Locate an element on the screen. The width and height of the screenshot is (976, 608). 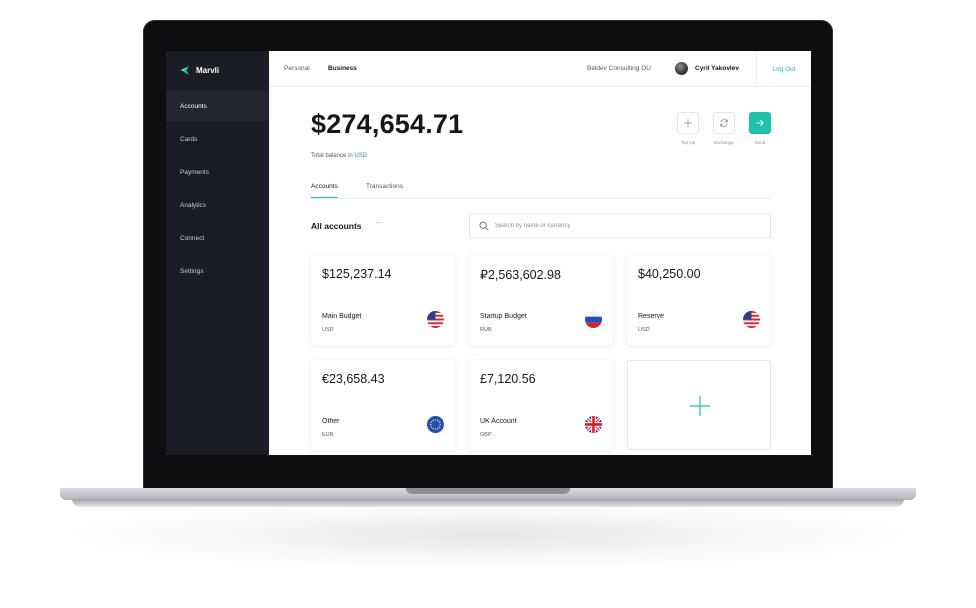
sidebar-item-payments: Payments is located at coordinates (217, 172).